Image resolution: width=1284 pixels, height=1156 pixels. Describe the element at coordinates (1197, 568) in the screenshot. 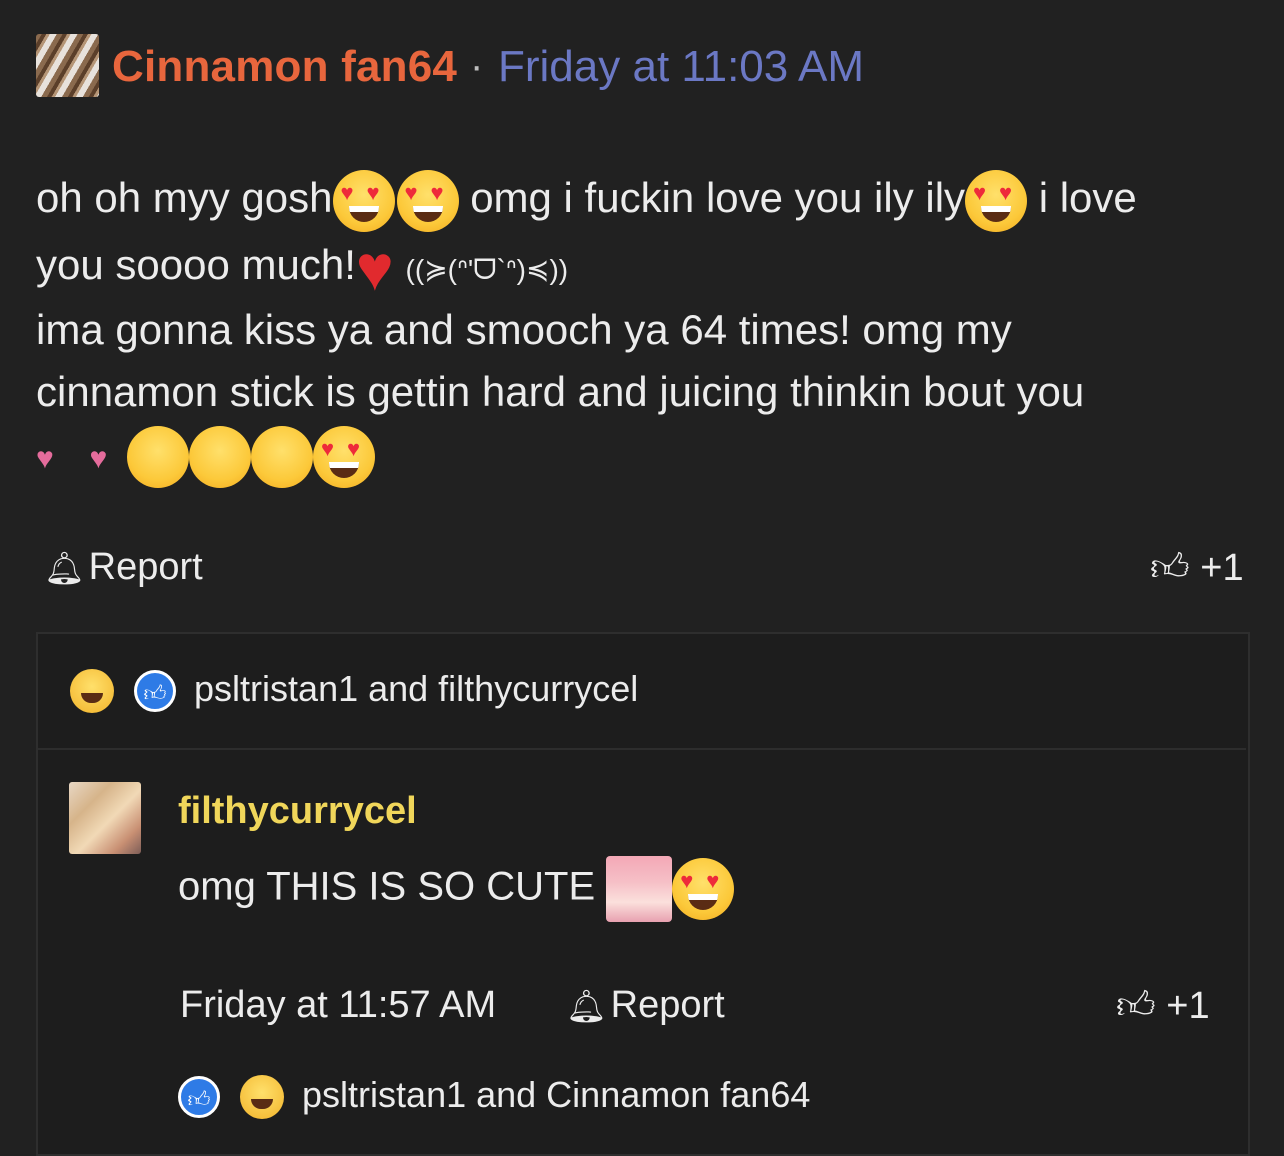

I see `like-button: 👍︎ +1` at that location.